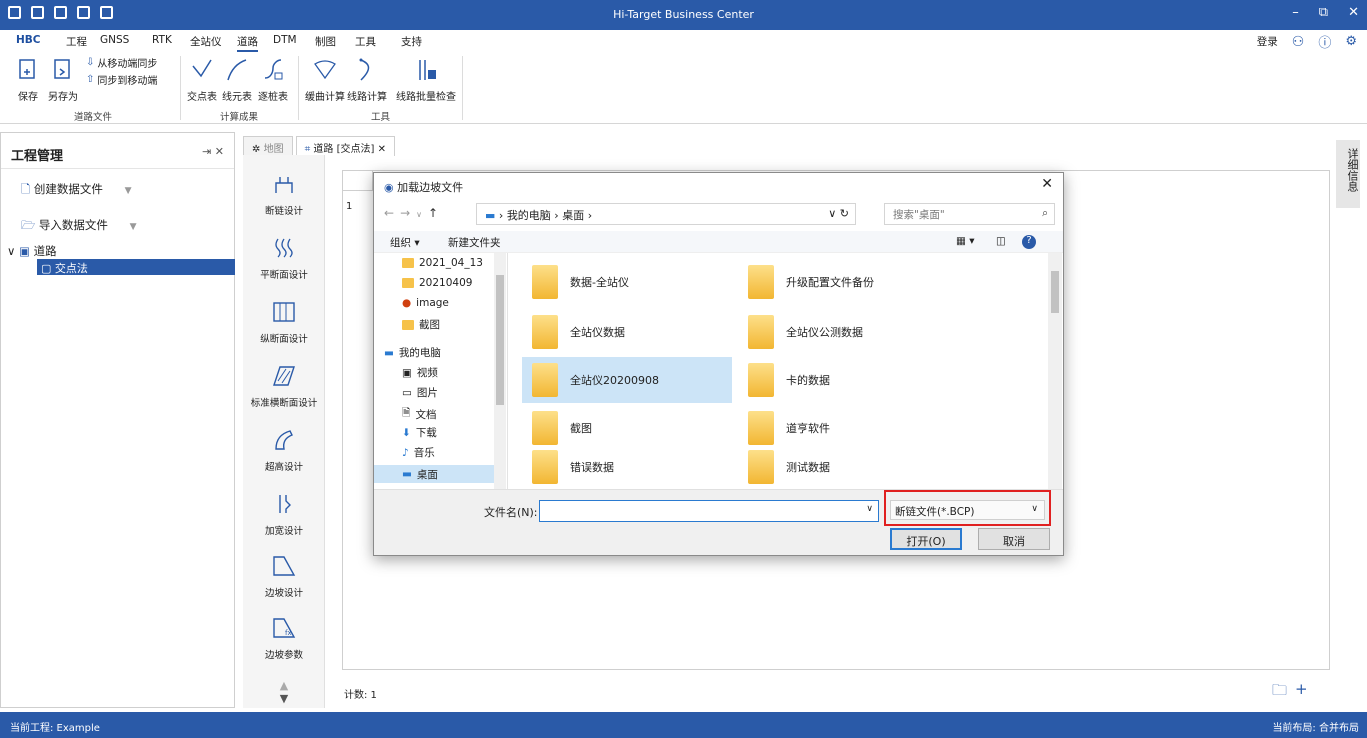 This screenshot has height=738, width=1367. What do you see at coordinates (284, 259) in the screenshot?
I see `plane-design-button: 平断面设计` at bounding box center [284, 259].